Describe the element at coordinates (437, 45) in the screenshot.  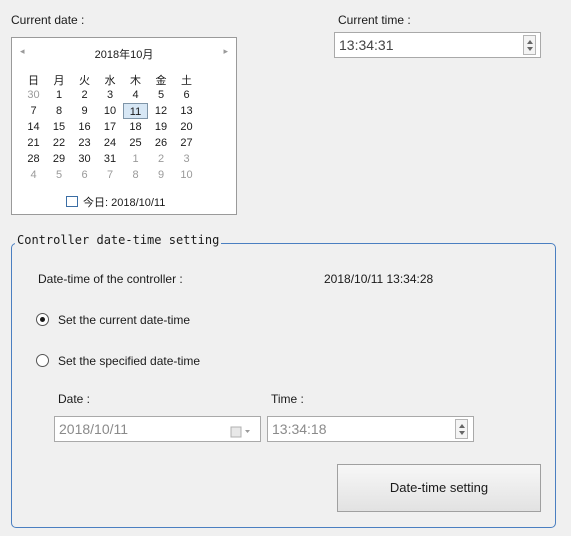
I see `current-time-field: 13:34:31` at that location.